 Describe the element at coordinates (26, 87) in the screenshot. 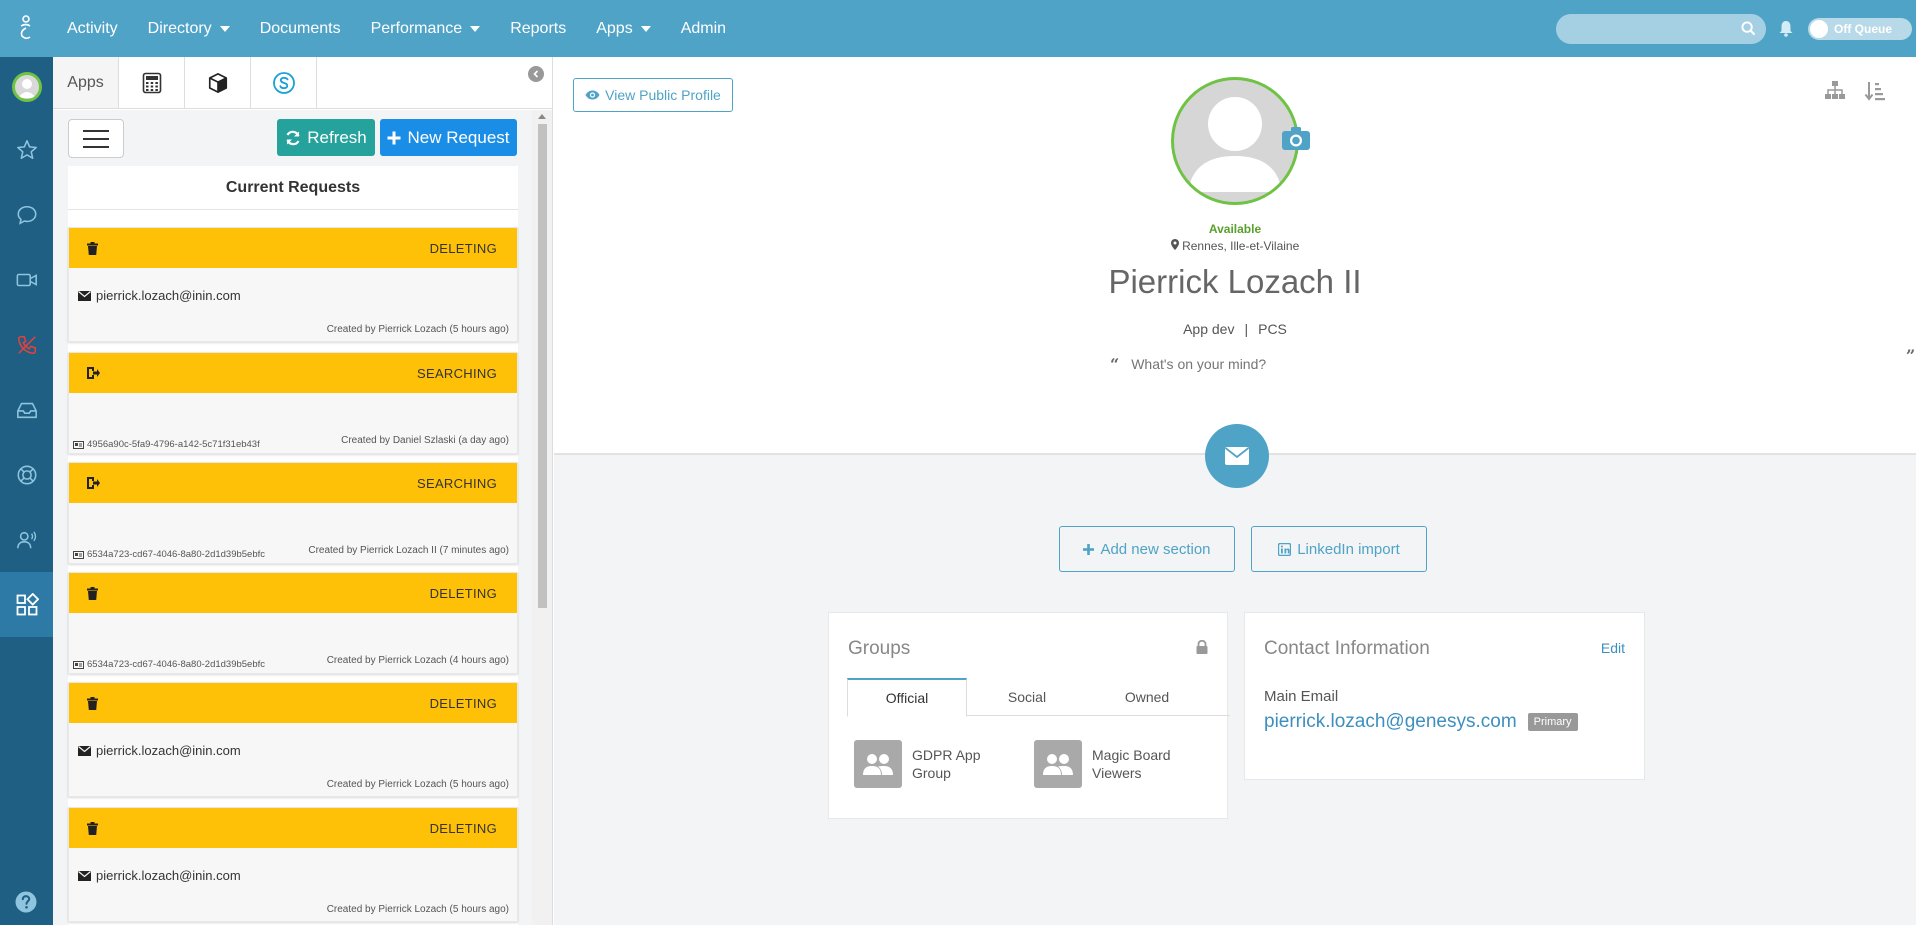

I see `user-avatar` at that location.